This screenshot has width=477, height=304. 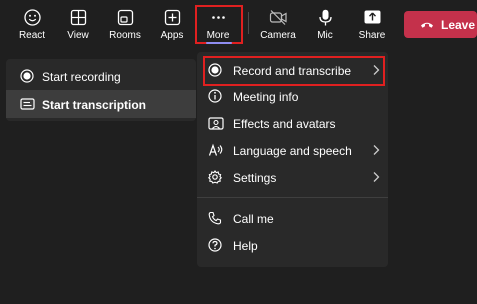 I want to click on share-screen-icon, so click(x=372, y=17).